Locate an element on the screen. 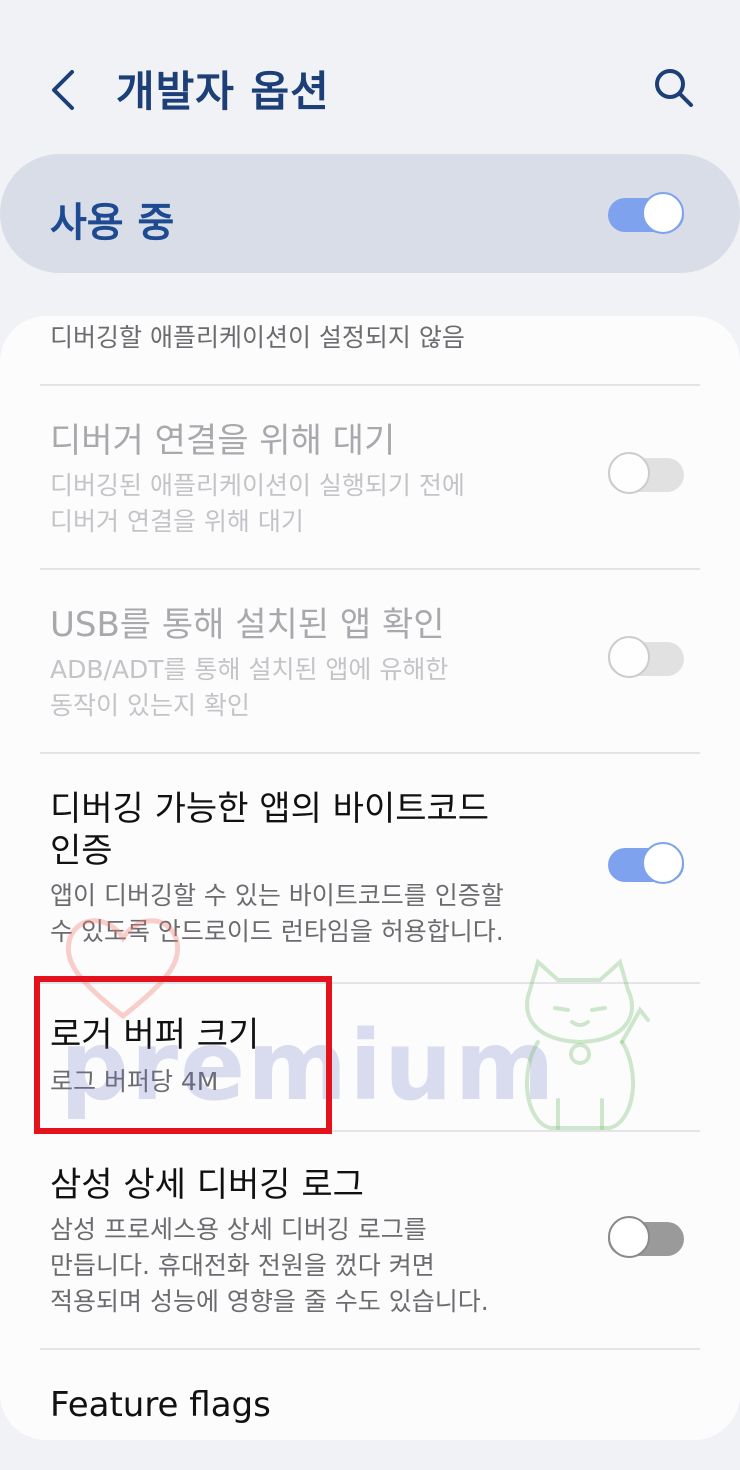 Image resolution: width=740 pixels, height=1470 pixels. verify-bytecode-sub-1: 앱이 디버깅할 수 있는 바이트코드를 인증할 is located at coordinates (277, 895).